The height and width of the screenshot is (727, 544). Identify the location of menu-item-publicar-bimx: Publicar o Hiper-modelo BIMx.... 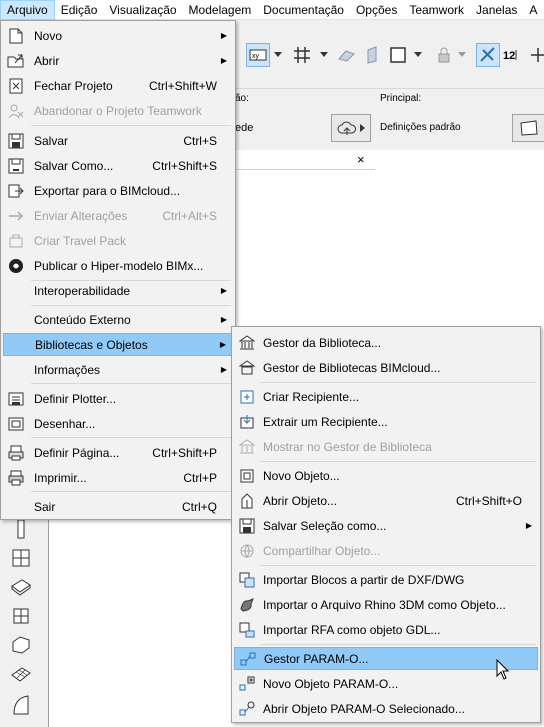
(118, 265).